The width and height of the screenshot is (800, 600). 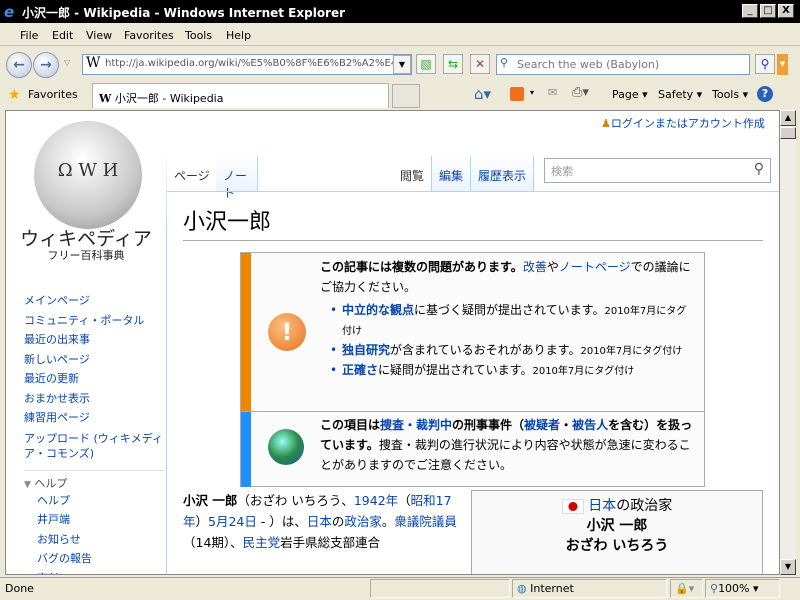 I want to click on talk-page-link: ノートページ, so click(x=595, y=267).